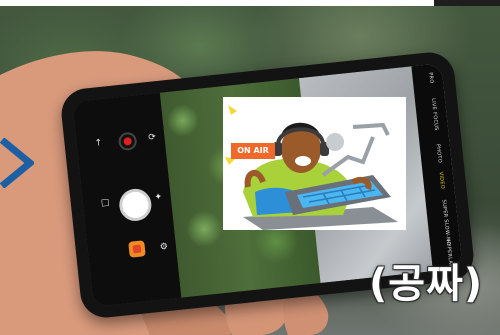  Describe the element at coordinates (127, 141) in the screenshot. I see `record-icon` at that location.